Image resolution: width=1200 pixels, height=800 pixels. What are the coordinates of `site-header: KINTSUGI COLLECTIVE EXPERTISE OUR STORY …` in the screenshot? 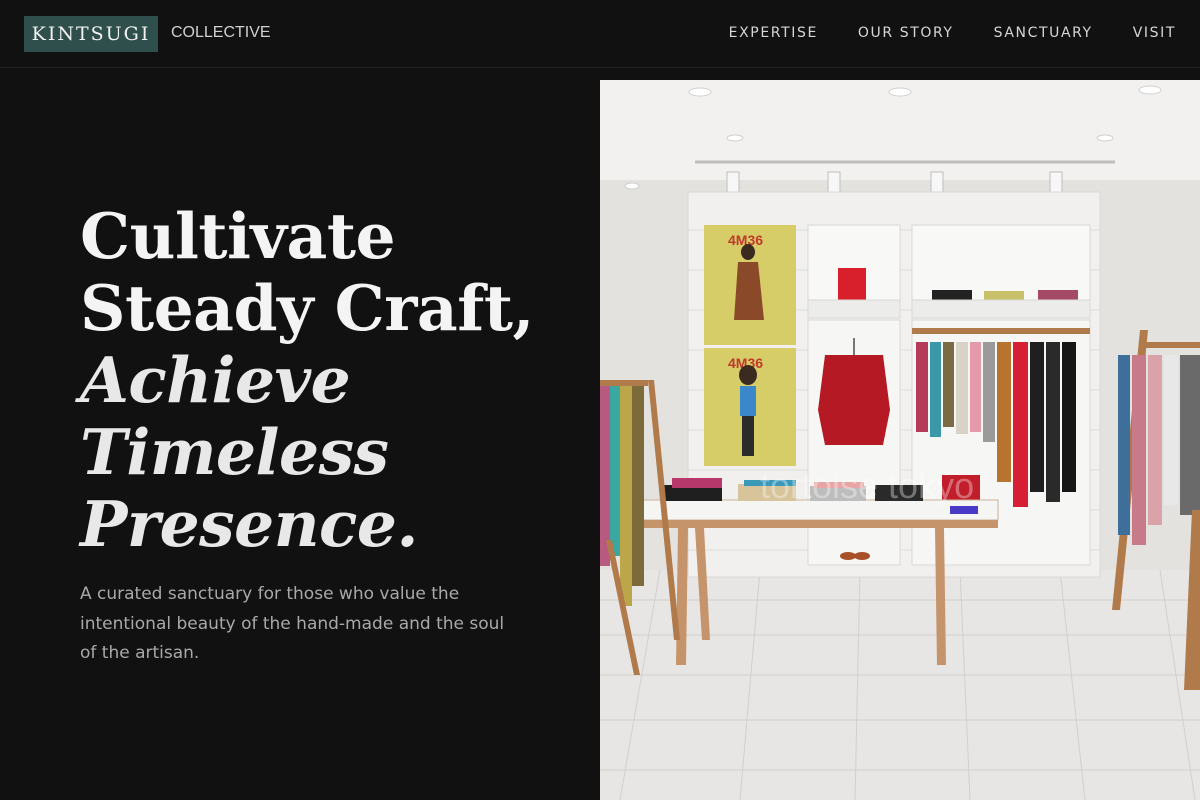 It's located at (600, 34).